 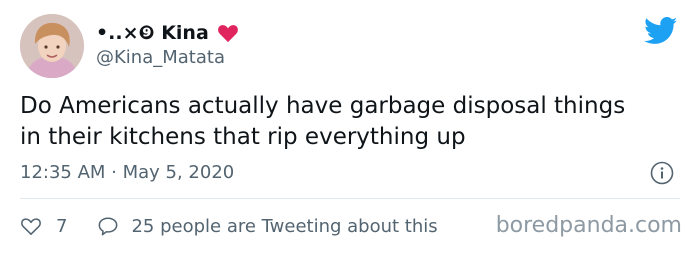 What do you see at coordinates (227, 34) in the screenshot?
I see `red-heart-icon` at bounding box center [227, 34].